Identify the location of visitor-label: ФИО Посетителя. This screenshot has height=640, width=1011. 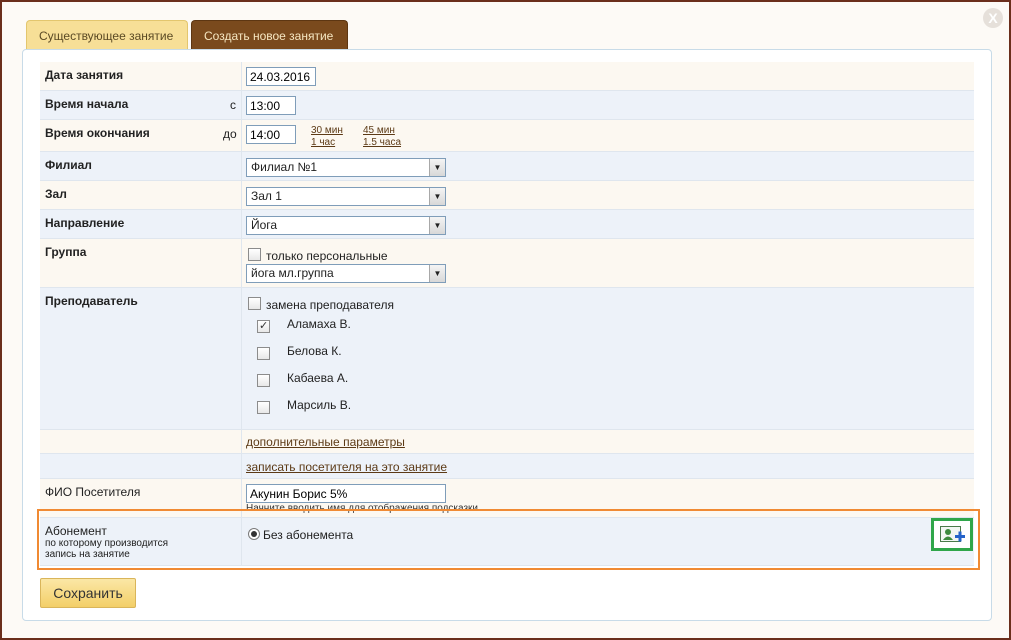
(93, 492).